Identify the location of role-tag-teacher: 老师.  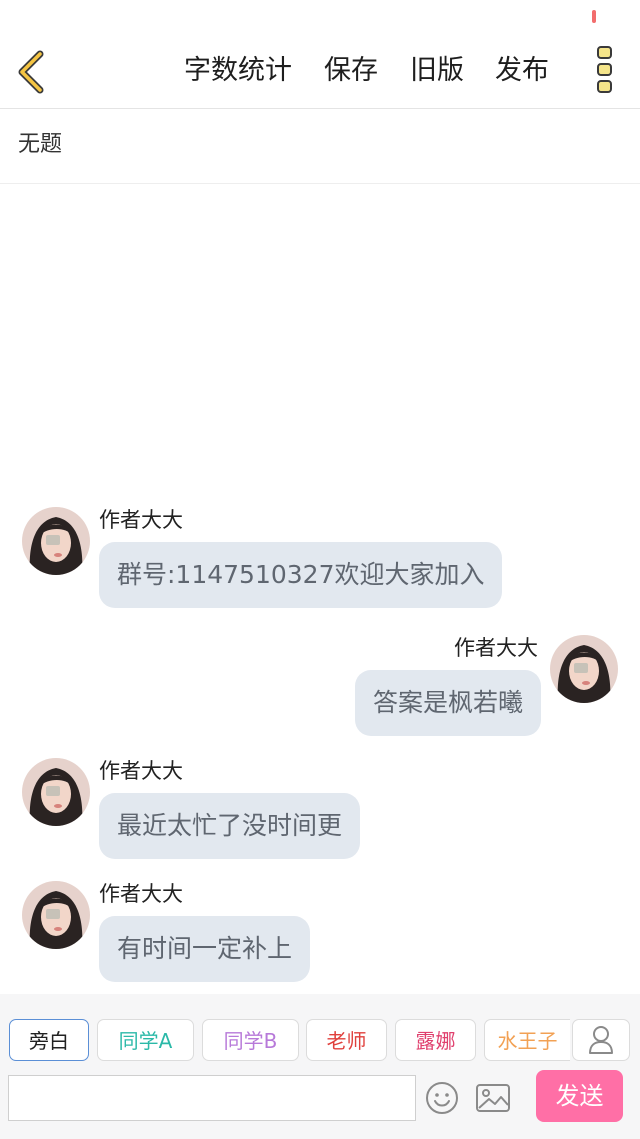
(346, 1040).